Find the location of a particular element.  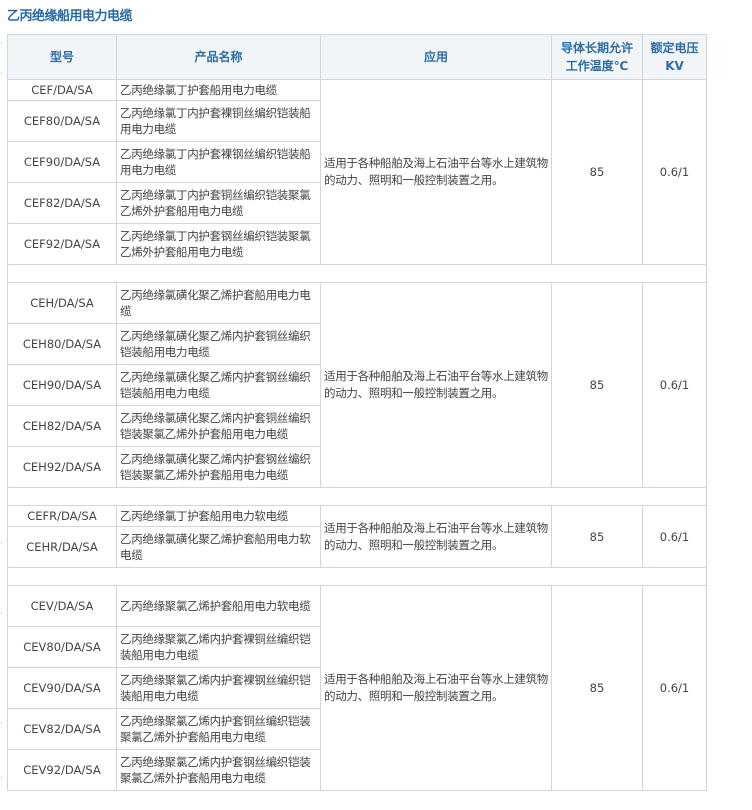

cell-product-name: 乙丙绝缘氯磺化聚乙烯护套船用电力电缆 is located at coordinates (218, 303).